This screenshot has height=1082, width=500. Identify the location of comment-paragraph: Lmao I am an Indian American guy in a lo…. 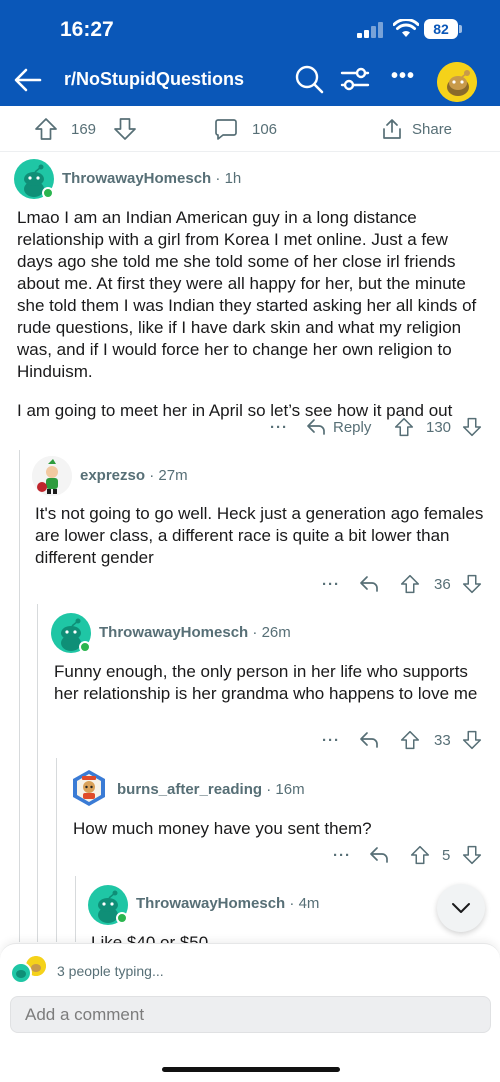
(247, 294).